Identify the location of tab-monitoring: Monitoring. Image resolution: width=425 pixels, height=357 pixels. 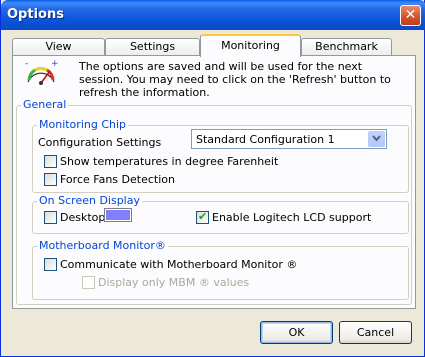
(250, 45).